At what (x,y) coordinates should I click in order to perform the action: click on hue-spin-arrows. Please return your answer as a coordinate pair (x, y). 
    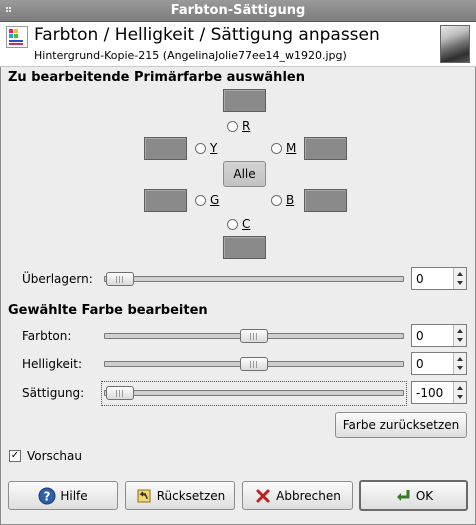
    Looking at the image, I should click on (459, 335).